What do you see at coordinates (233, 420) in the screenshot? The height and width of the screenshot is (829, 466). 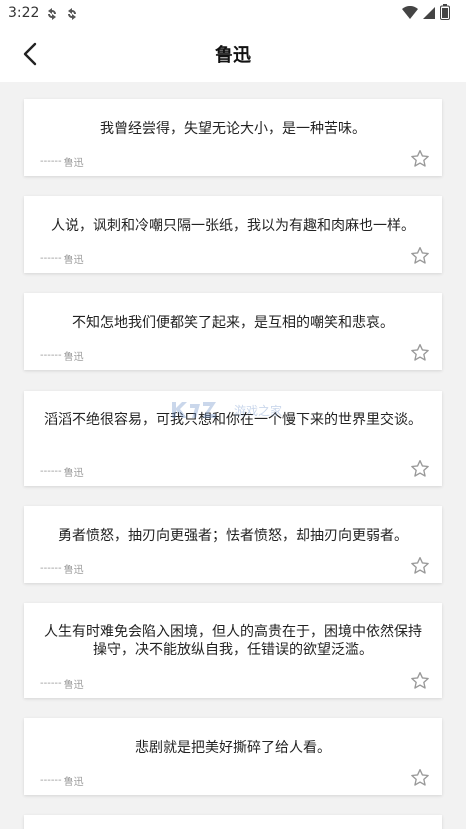 I see `quote-text: 滔滔不绝很容易，可我只想和你在一个慢下来的世界里交谈。` at bounding box center [233, 420].